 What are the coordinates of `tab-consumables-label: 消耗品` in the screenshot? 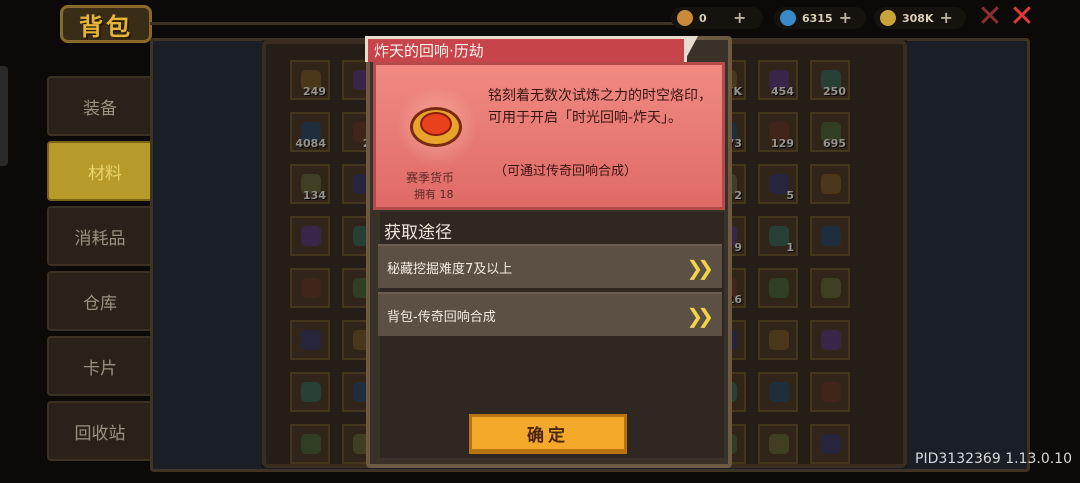 It's located at (100, 238).